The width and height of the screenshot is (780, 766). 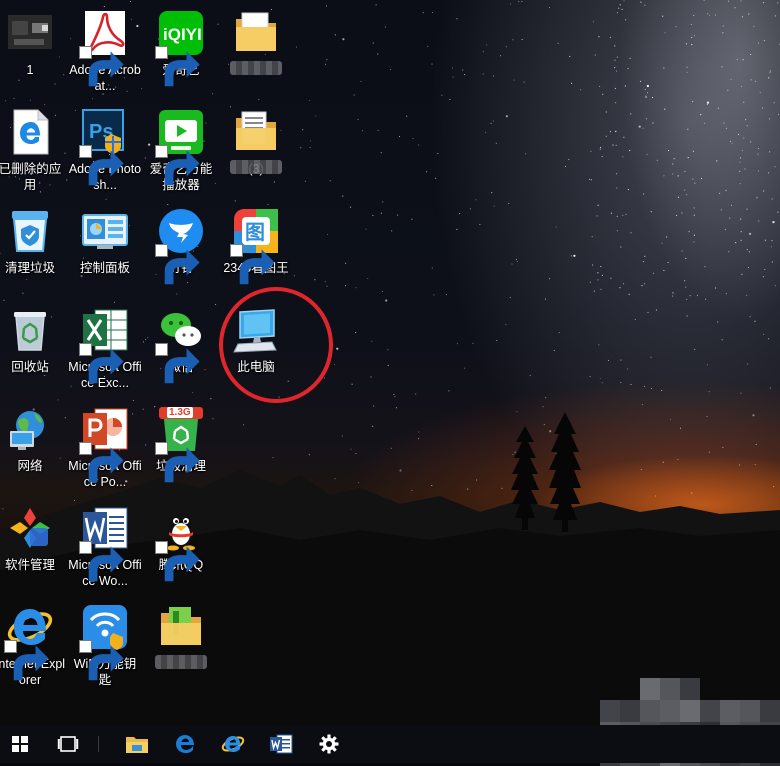 What do you see at coordinates (68, 744) in the screenshot?
I see `task-view-icon` at bounding box center [68, 744].